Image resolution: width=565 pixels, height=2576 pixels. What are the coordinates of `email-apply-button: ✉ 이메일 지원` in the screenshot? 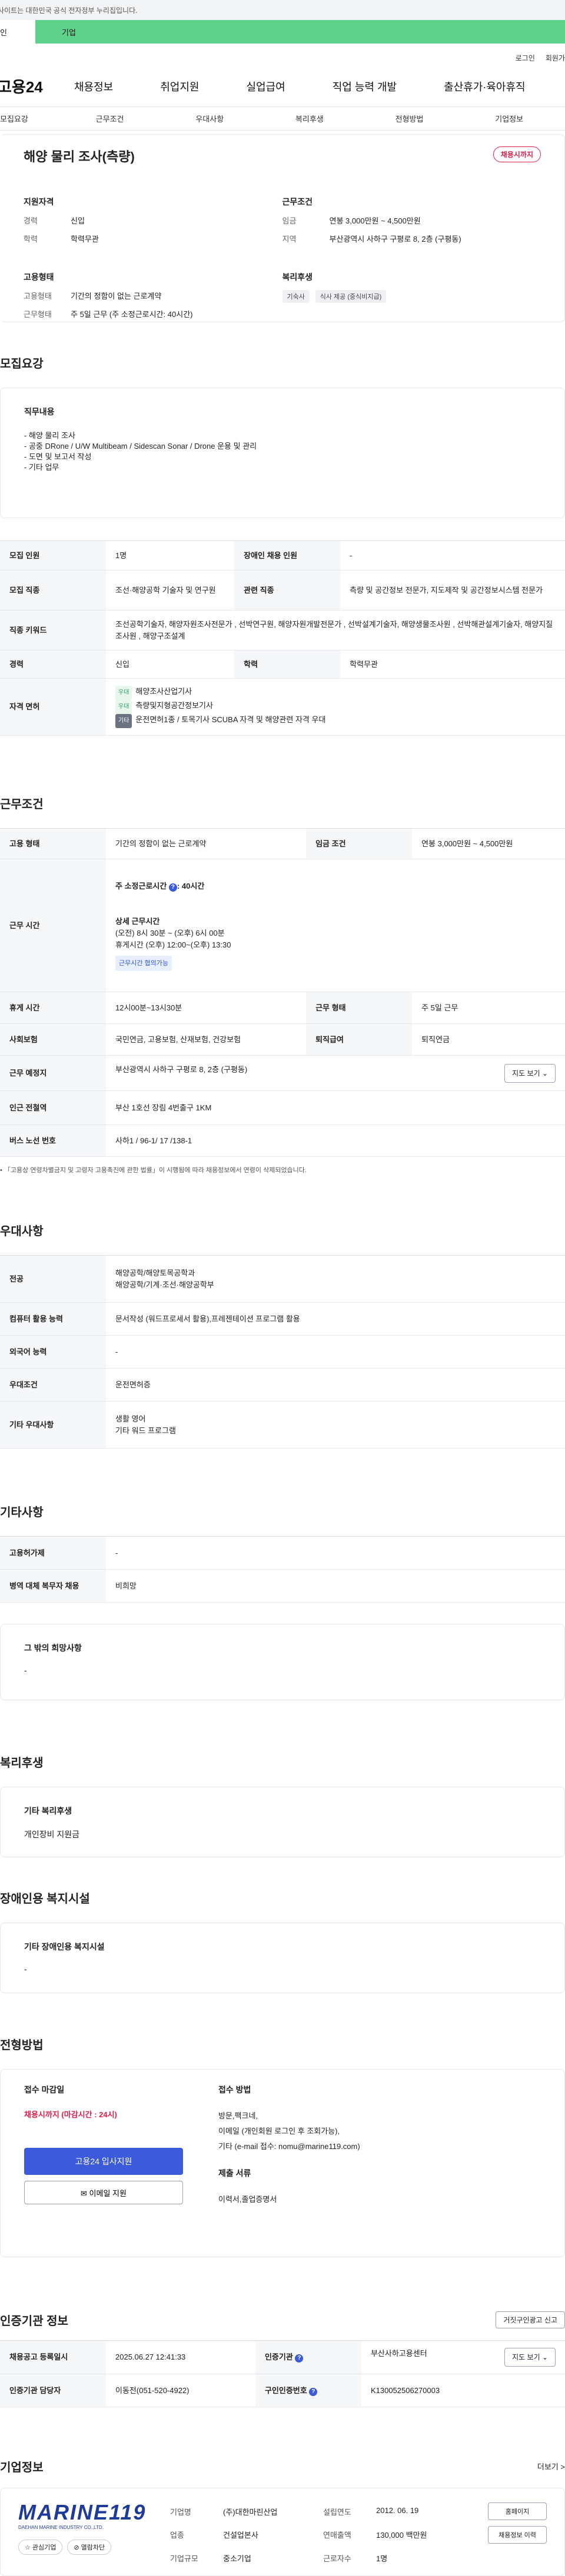 It's located at (103, 2192).